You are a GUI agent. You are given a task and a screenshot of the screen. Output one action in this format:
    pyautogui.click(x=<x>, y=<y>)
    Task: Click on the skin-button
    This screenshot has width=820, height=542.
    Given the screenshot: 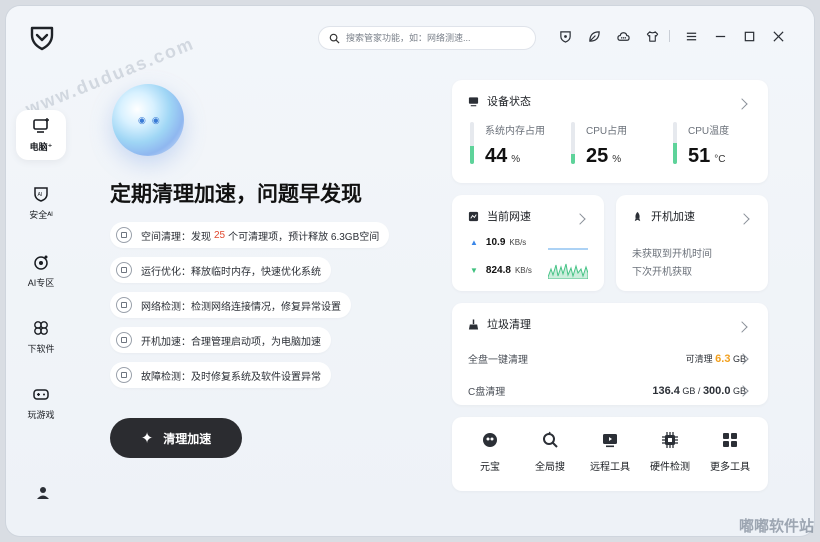 What is the action you would take?
    pyautogui.click(x=594, y=36)
    